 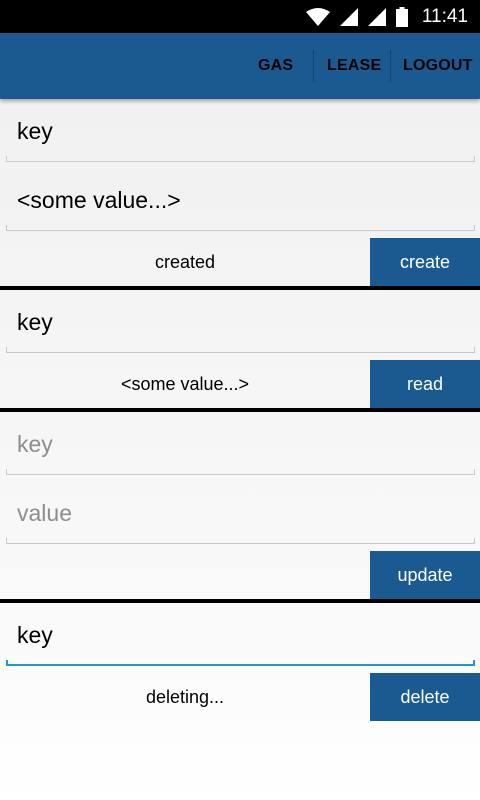 I want to click on update-value-placeholder: value, so click(x=44, y=513).